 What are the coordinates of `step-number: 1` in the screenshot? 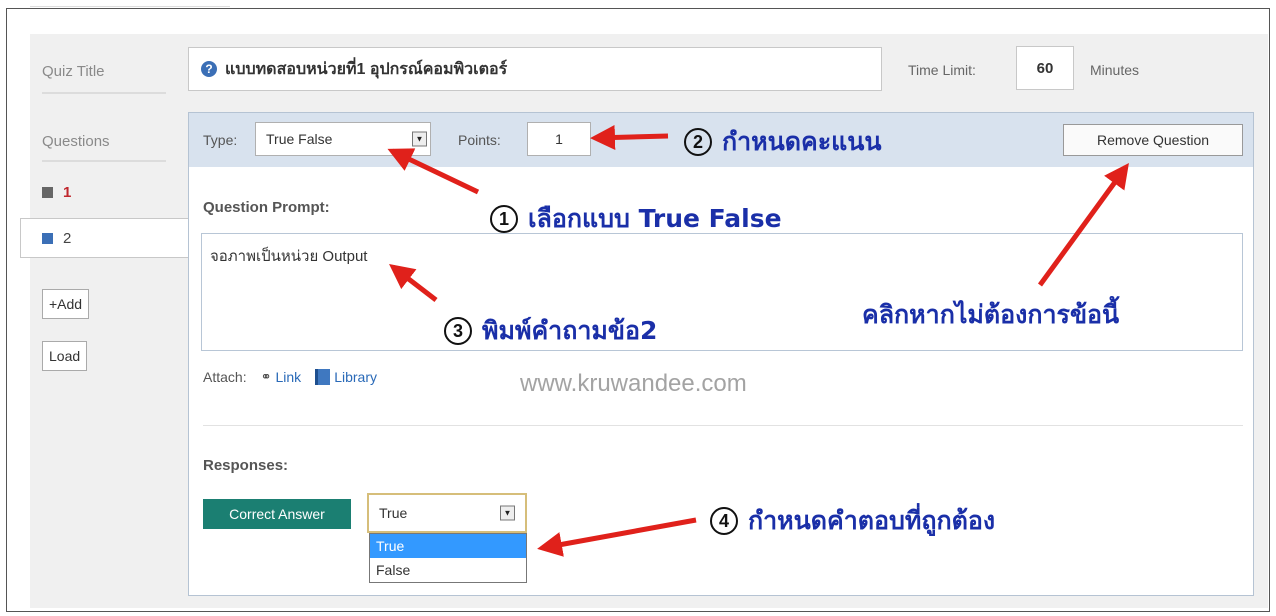 It's located at (504, 219).